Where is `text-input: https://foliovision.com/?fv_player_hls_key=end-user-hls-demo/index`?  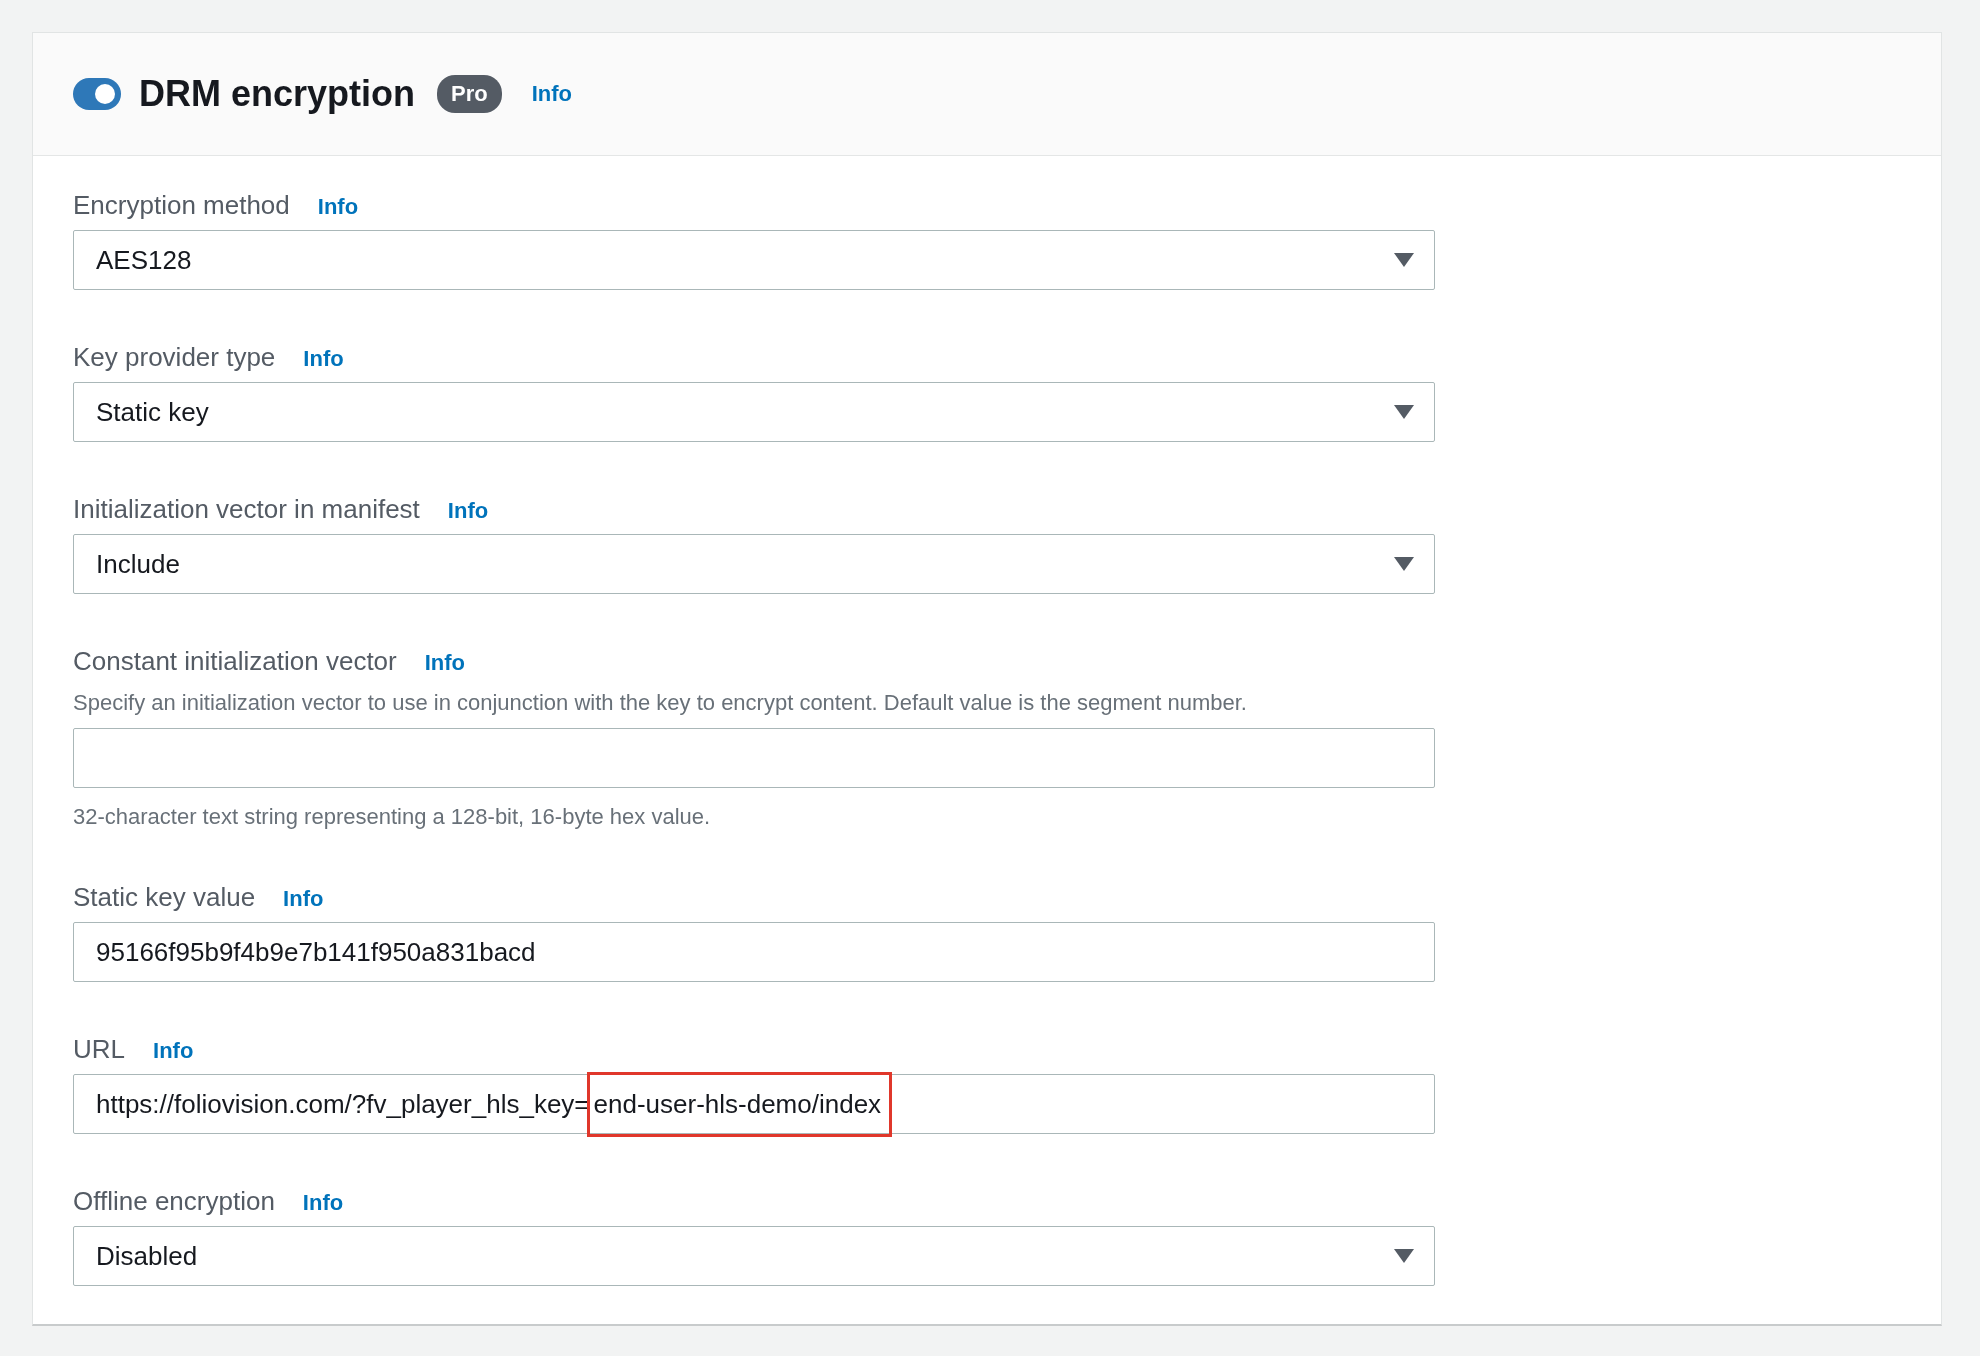 text-input: https://foliovision.com/?fv_player_hls_key=end-user-hls-demo/index is located at coordinates (754, 1104).